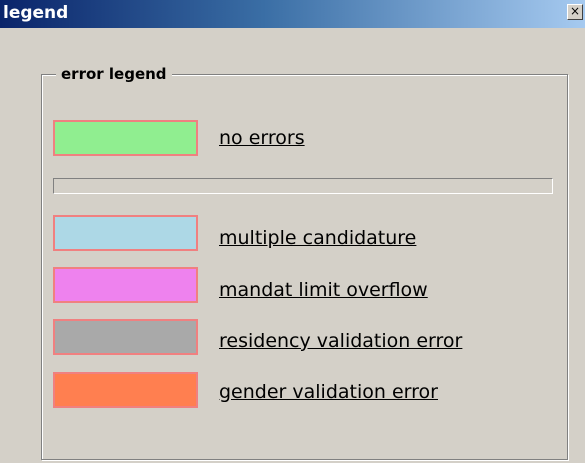  Describe the element at coordinates (125, 138) in the screenshot. I see `swatch-no-errors` at that location.